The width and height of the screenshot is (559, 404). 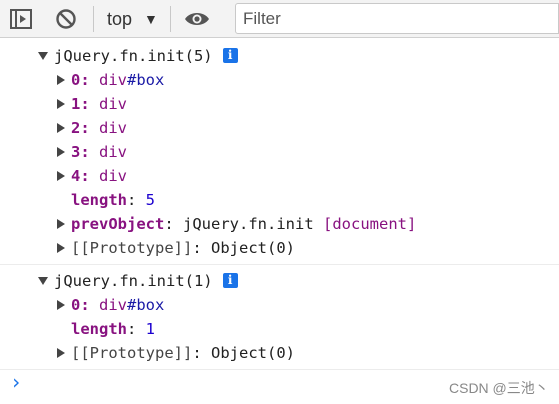 I want to click on object-summary: jQuery.fn.init(1), so click(x=133, y=281).